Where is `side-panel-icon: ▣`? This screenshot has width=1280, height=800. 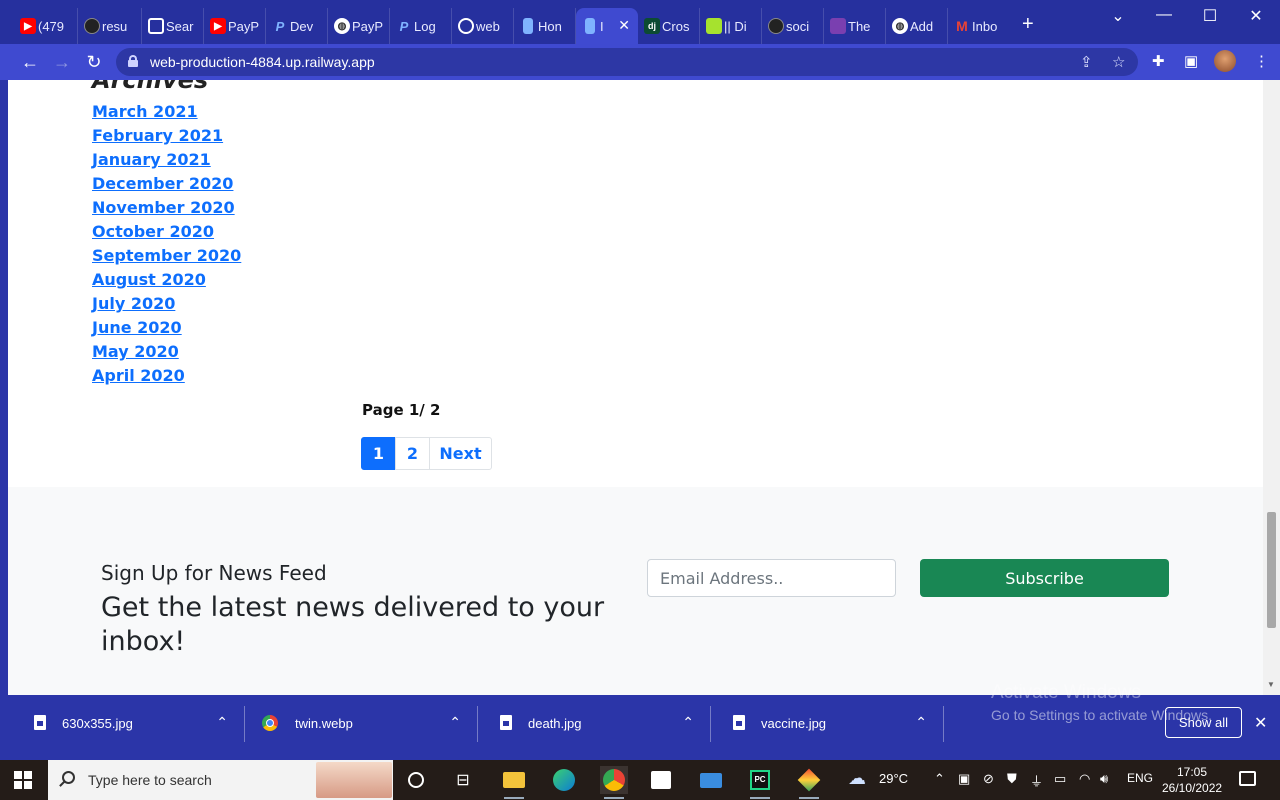
side-panel-icon: ▣ is located at coordinates (1191, 61).